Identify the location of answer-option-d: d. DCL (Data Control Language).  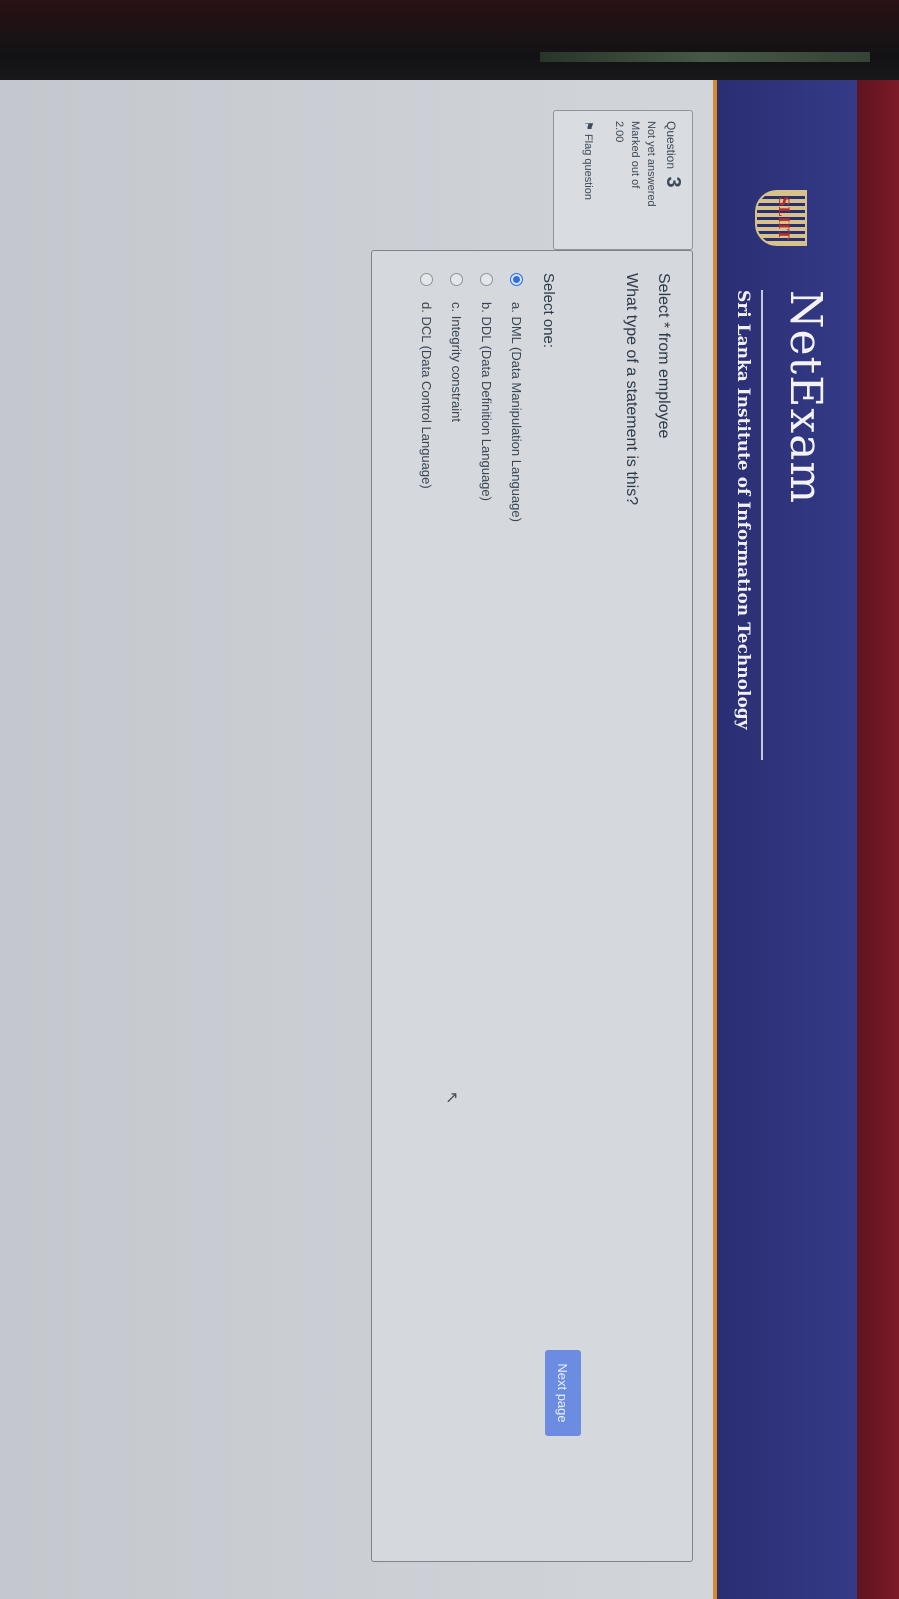
(426, 381).